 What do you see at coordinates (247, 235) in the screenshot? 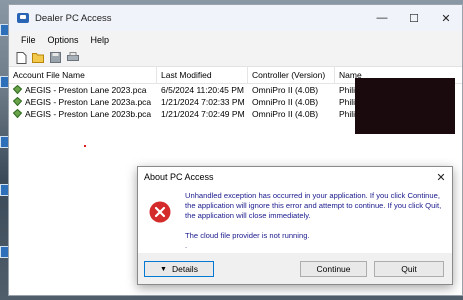
I see `error-detail: The cloud file provider is not running.` at bounding box center [247, 235].